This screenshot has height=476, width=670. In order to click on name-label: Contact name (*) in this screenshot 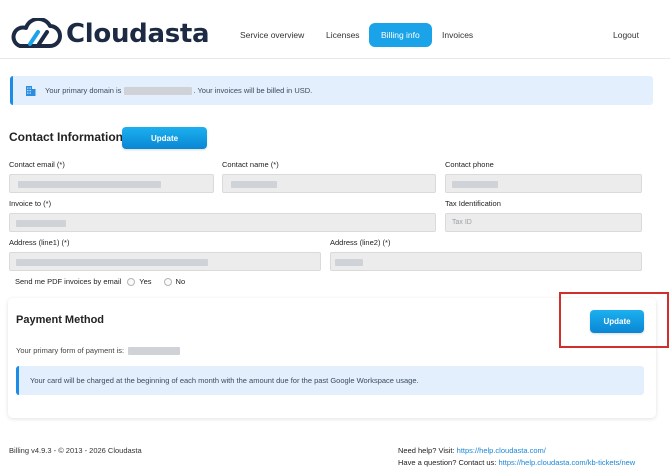, I will do `click(250, 164)`.